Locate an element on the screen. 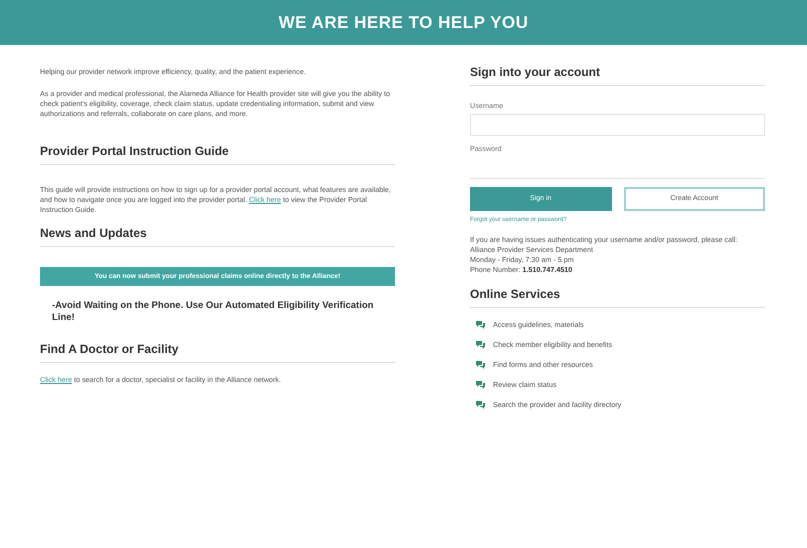 This screenshot has height=548, width=807. section-heading: Provider Portal Instruction Guide is located at coordinates (134, 151).